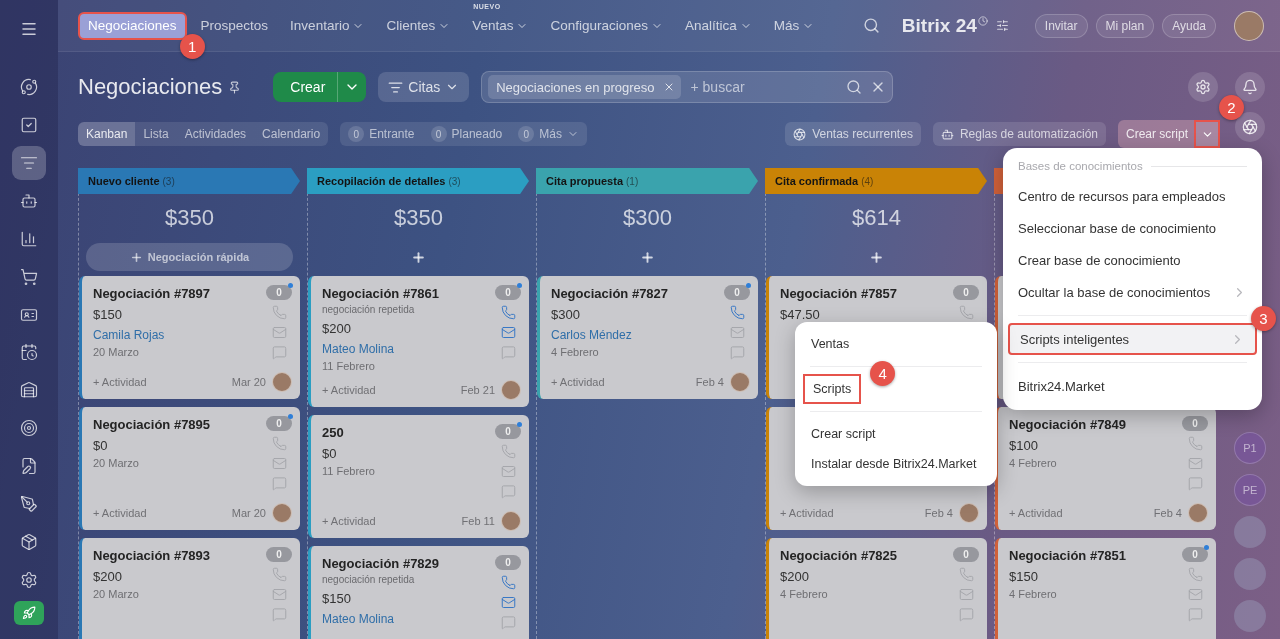  What do you see at coordinates (215, 134) in the screenshot?
I see `view-tab: Actividades` at bounding box center [215, 134].